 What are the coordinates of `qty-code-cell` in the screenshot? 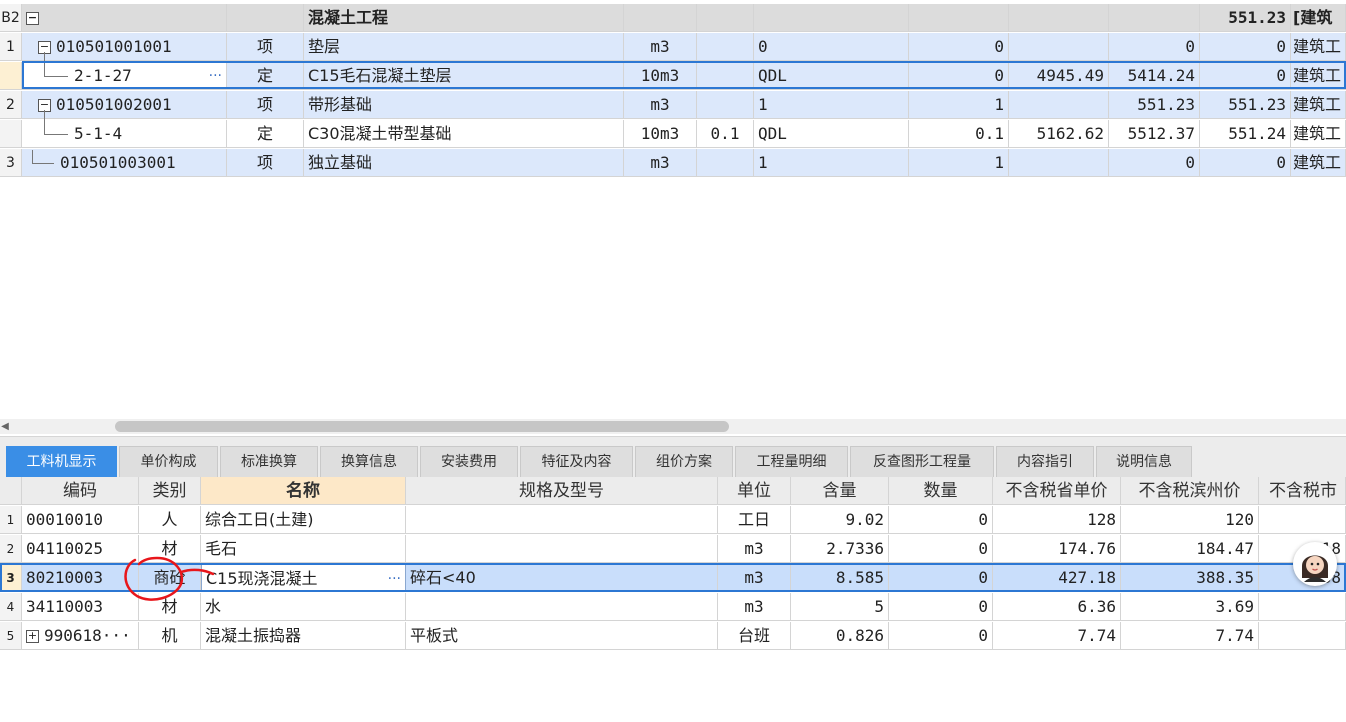 It's located at (831, 18).